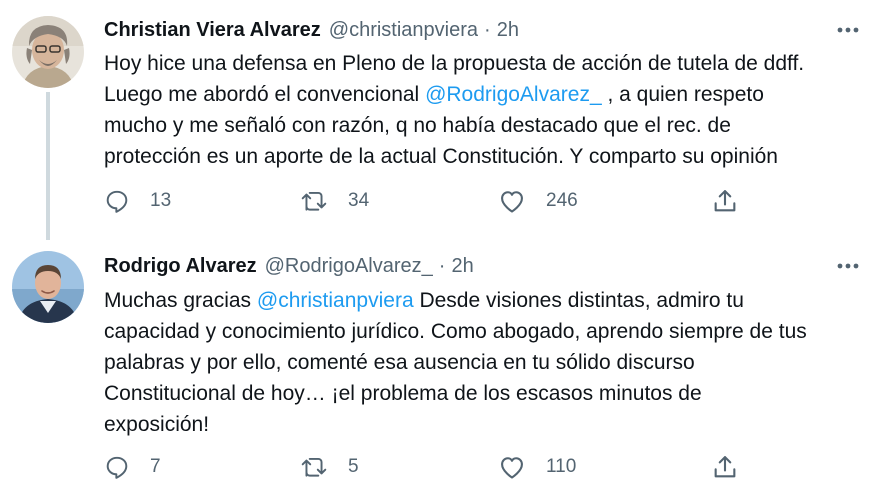 This screenshot has width=886, height=494. What do you see at coordinates (132, 467) in the screenshot?
I see `reply-button: 7` at bounding box center [132, 467].